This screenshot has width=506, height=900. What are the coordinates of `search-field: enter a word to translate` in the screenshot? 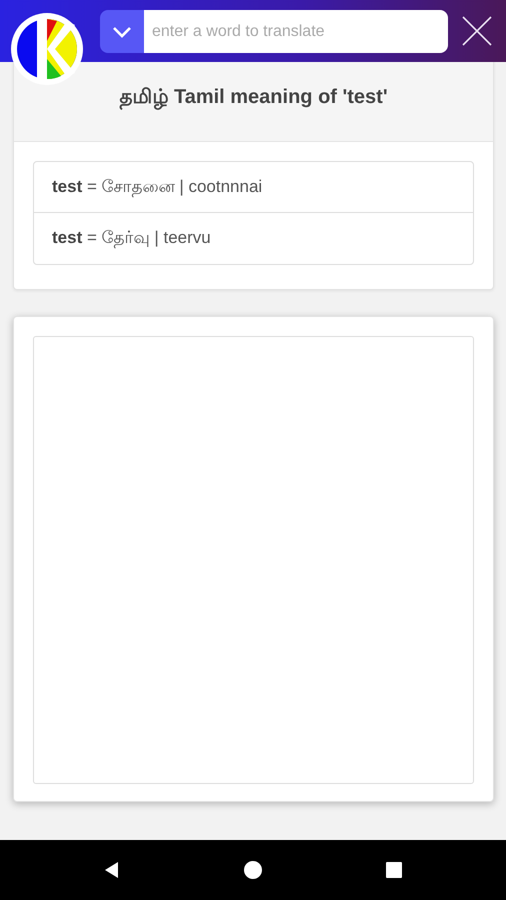 It's located at (296, 31).